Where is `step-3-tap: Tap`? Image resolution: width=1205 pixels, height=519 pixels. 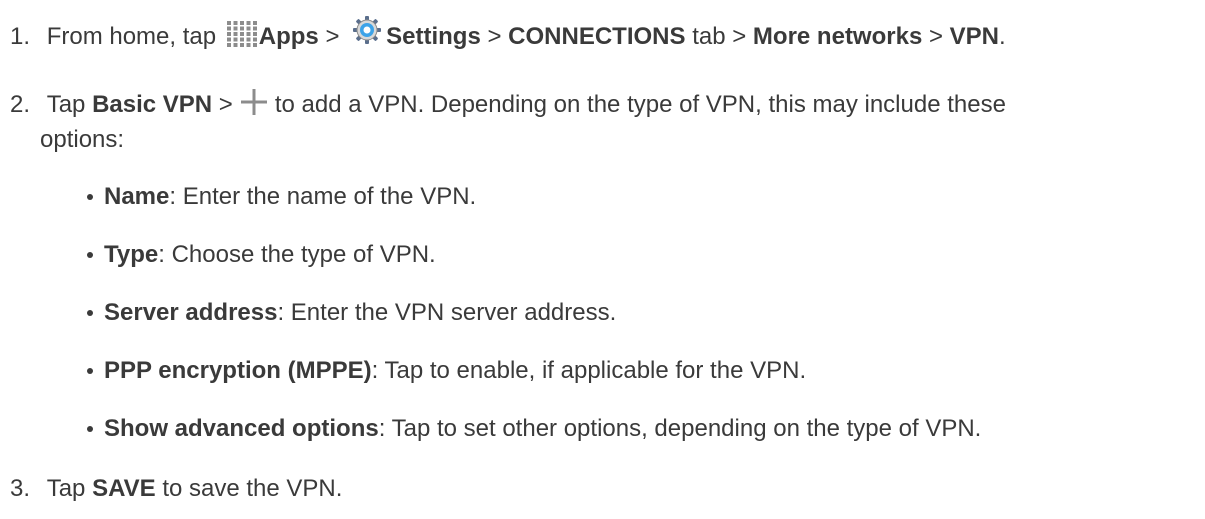
step-3-tap: Tap is located at coordinates (66, 488).